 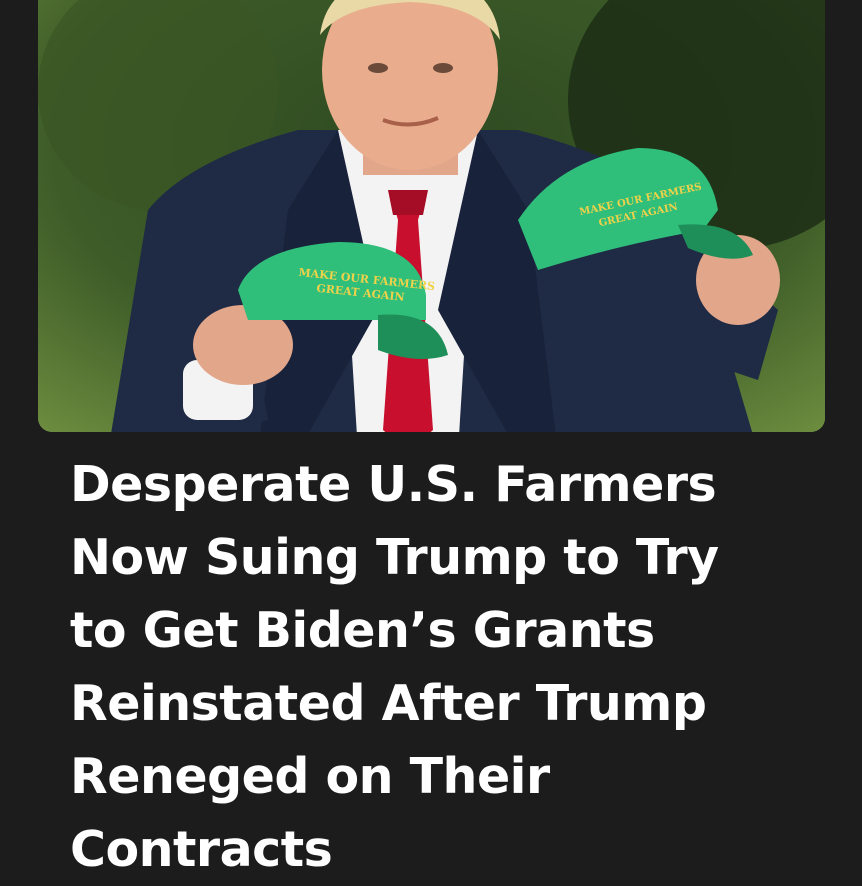 I want to click on headline-line-4: Reinstated After Trump, so click(x=388, y=703).